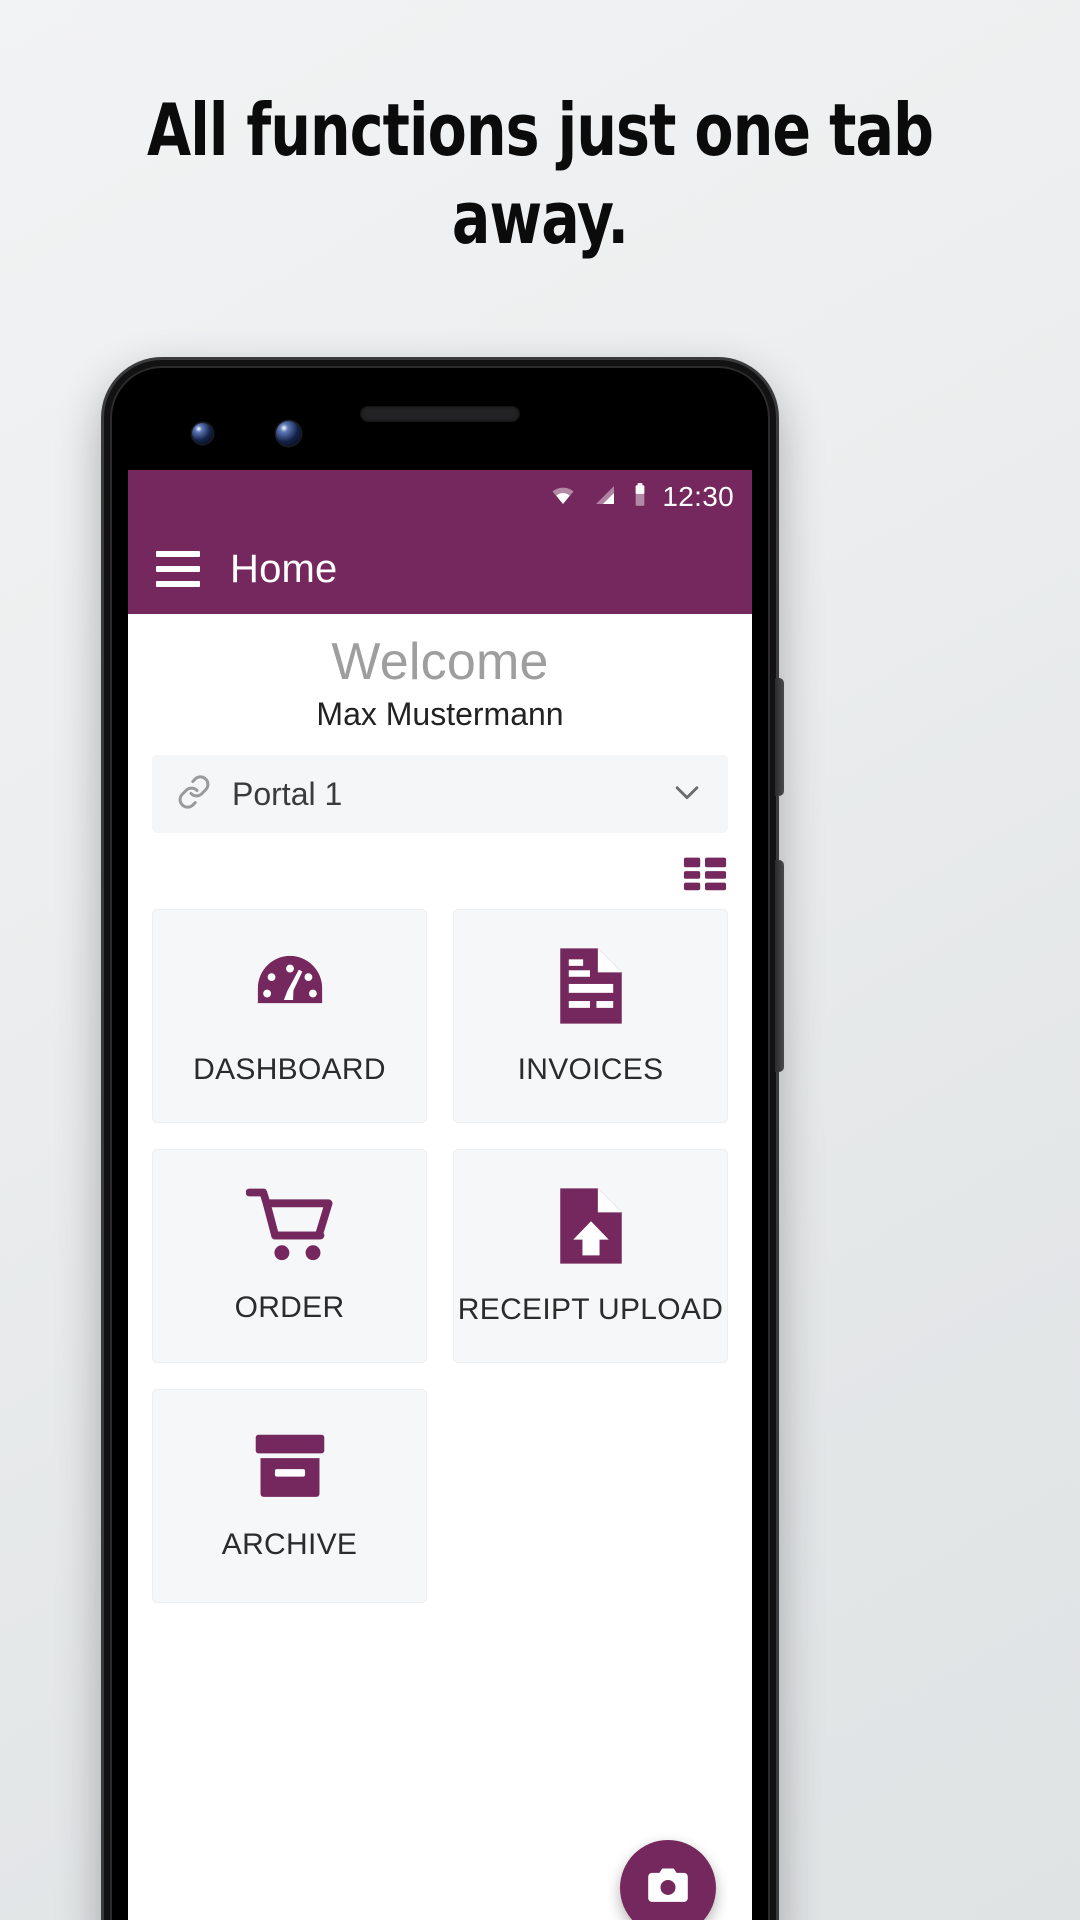 The image size is (1080, 1920). Describe the element at coordinates (687, 794) in the screenshot. I see `chevron-down-icon` at that location.